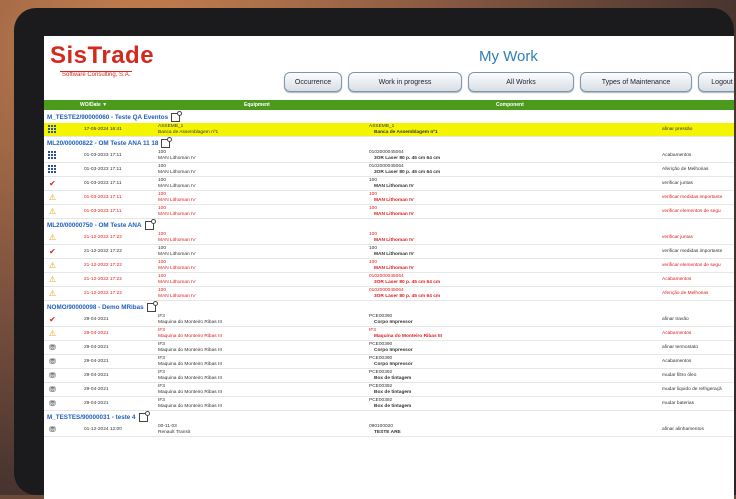  What do you see at coordinates (102, 60) in the screenshot?
I see `sistrade-logo: SisTrade Software Consulting, S.A.` at bounding box center [102, 60].